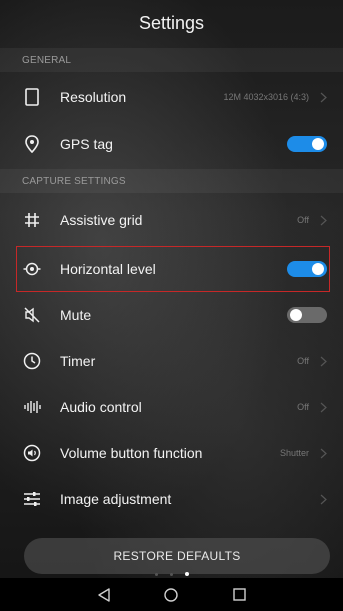 This screenshot has height=611, width=343. Describe the element at coordinates (171, 60) in the screenshot. I see `section-header-general: GENERAL` at that location.